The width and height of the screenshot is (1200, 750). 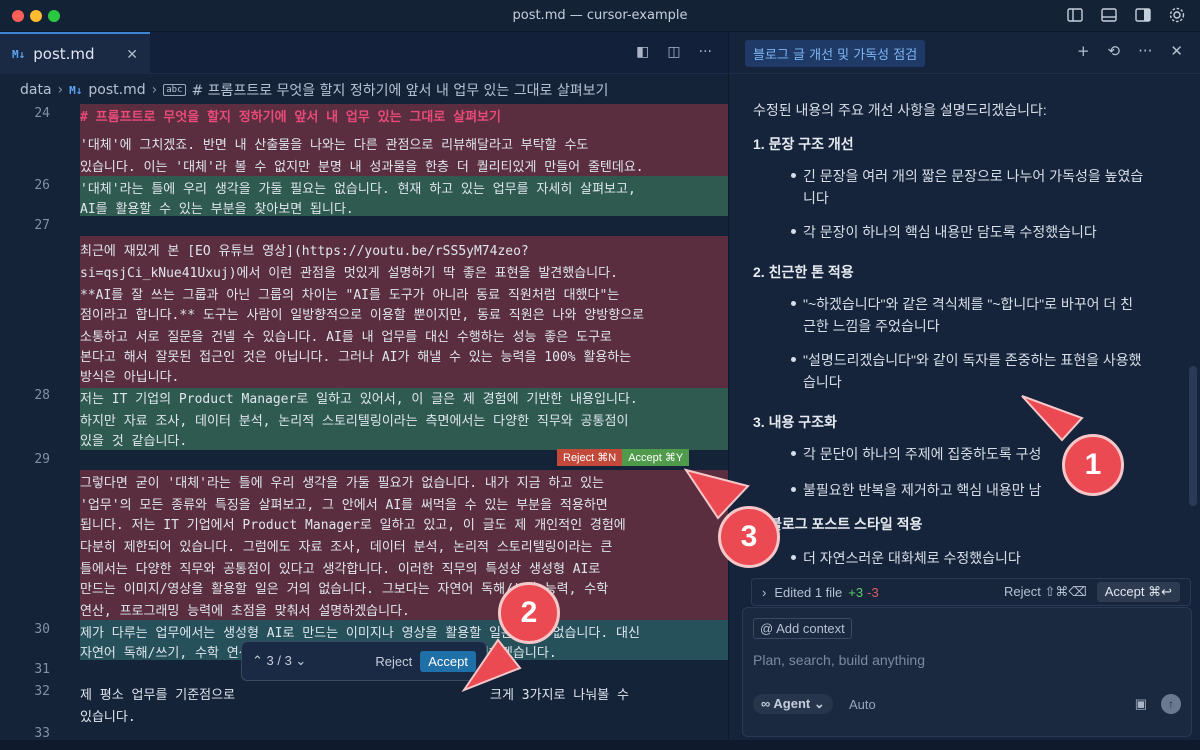 I want to click on diff-review-bar: ⌃ 3 / 3 ⌄ Reject Accept, so click(x=364, y=661).